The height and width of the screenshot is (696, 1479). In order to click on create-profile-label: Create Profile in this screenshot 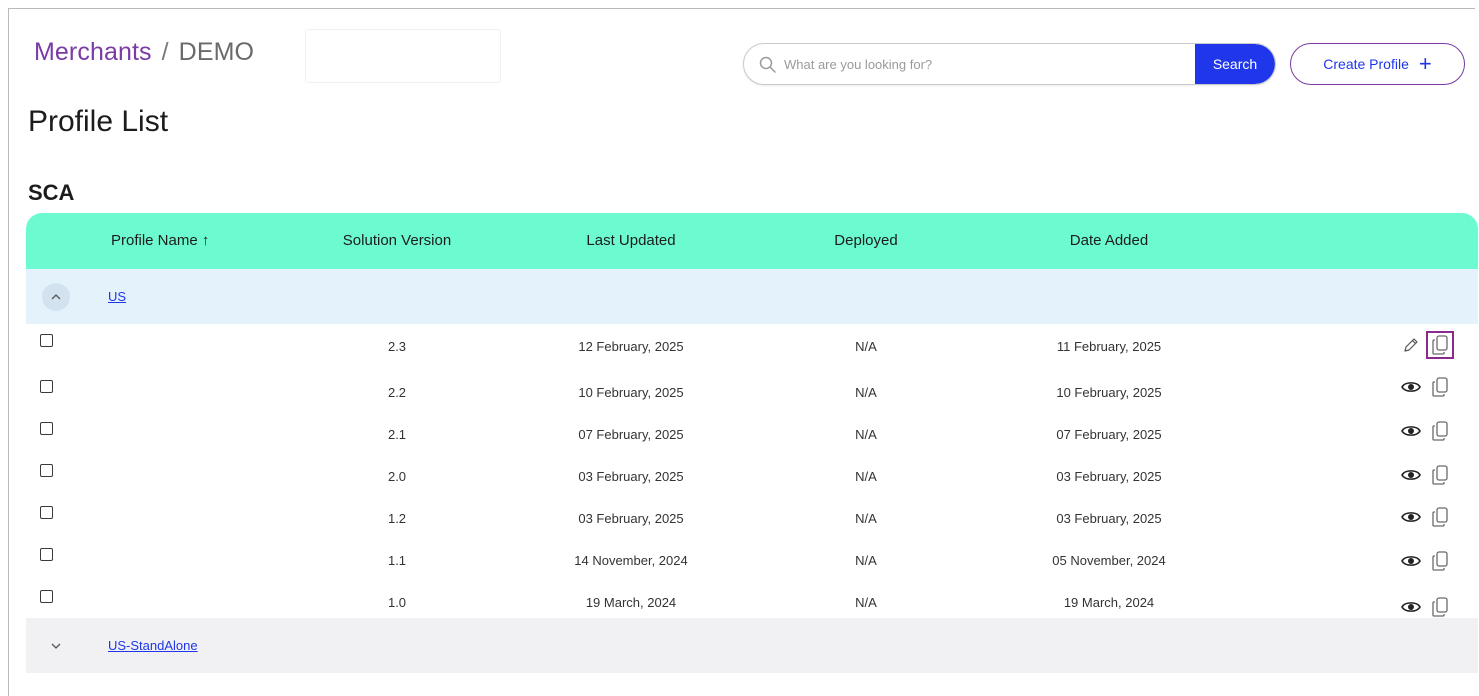, I will do `click(1366, 64)`.